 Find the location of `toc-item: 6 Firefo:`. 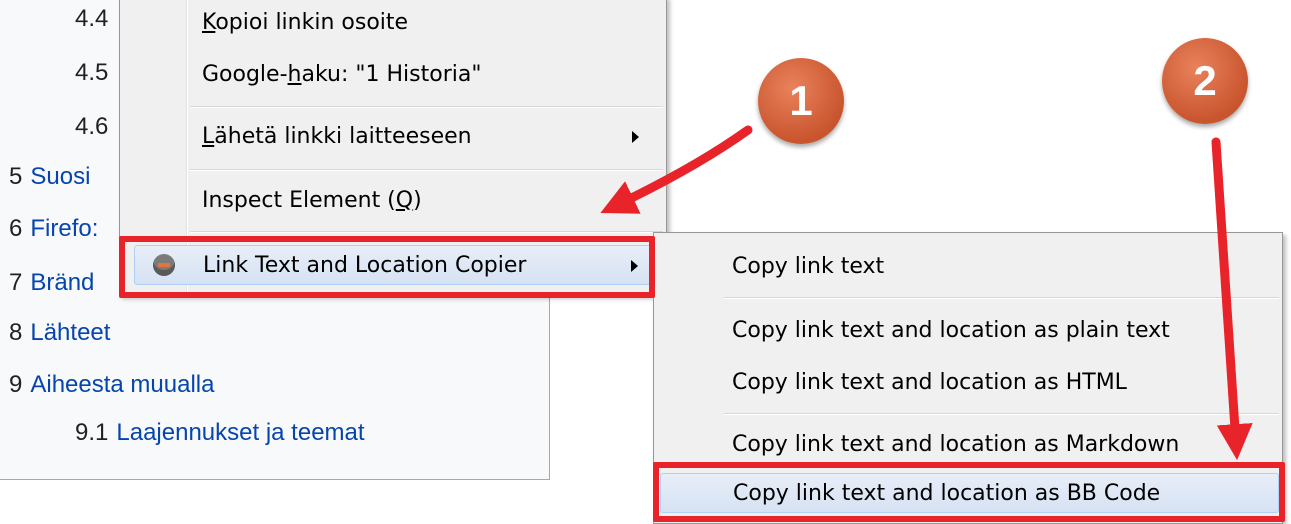

toc-item: 6 Firefo: is located at coordinates (53, 229).